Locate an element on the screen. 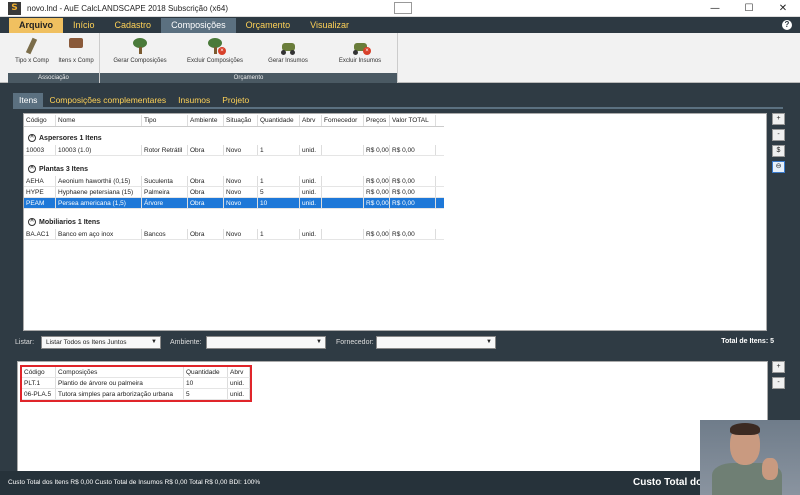  gerar-composicoes-button: Gerar Composições is located at coordinates (140, 50).